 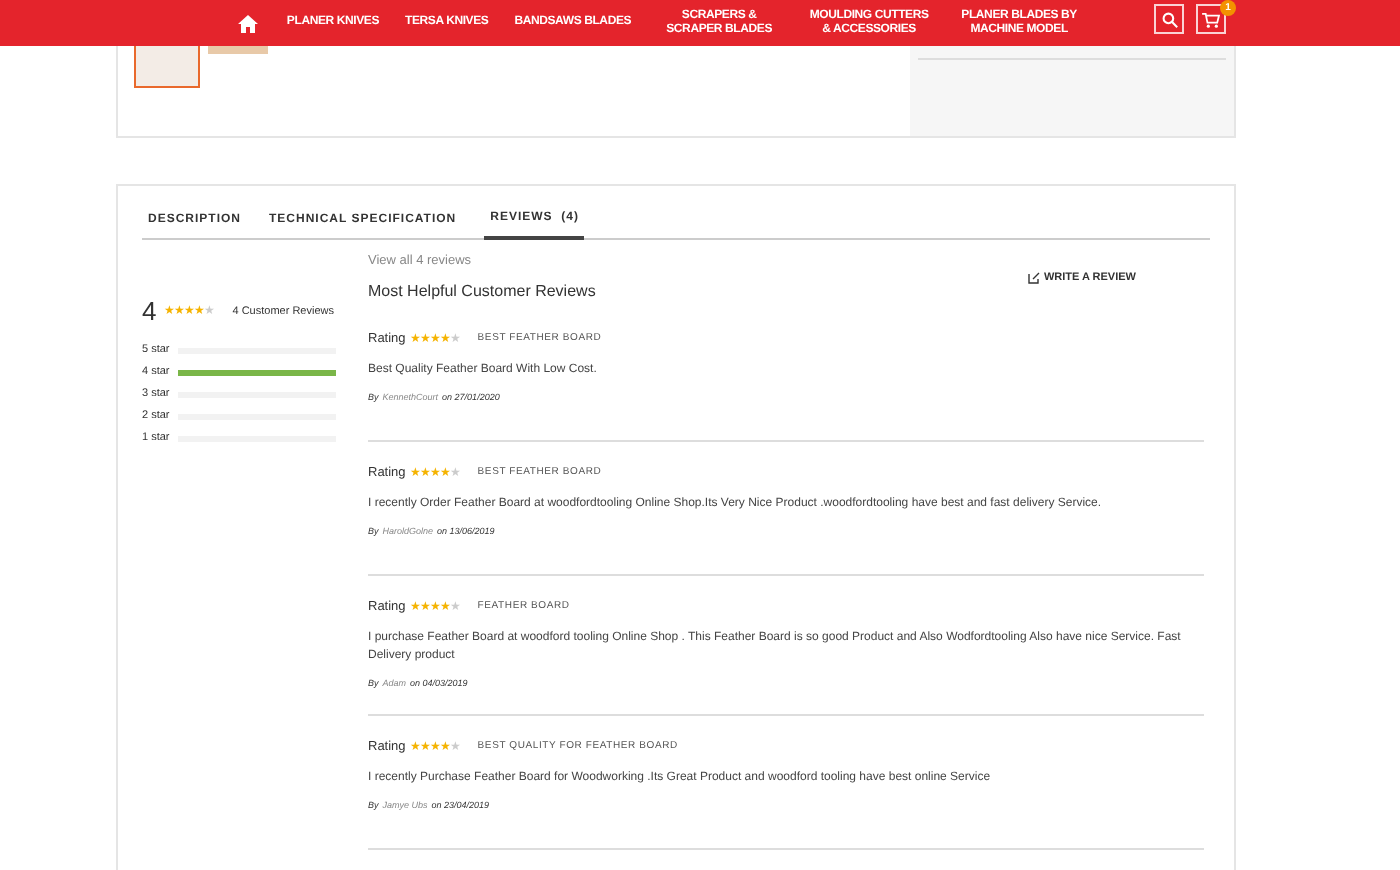 I want to click on home-icon, so click(x=248, y=23).